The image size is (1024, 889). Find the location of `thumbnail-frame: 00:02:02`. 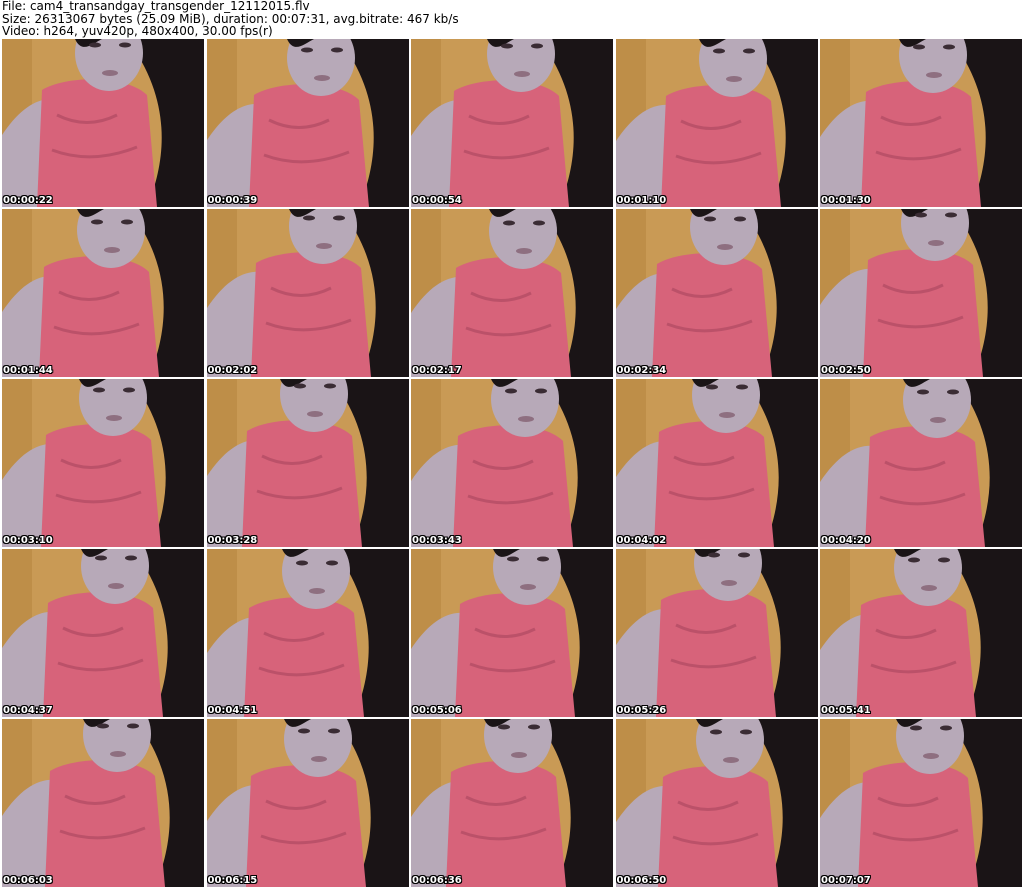

thumbnail-frame: 00:02:02 is located at coordinates (307, 293).